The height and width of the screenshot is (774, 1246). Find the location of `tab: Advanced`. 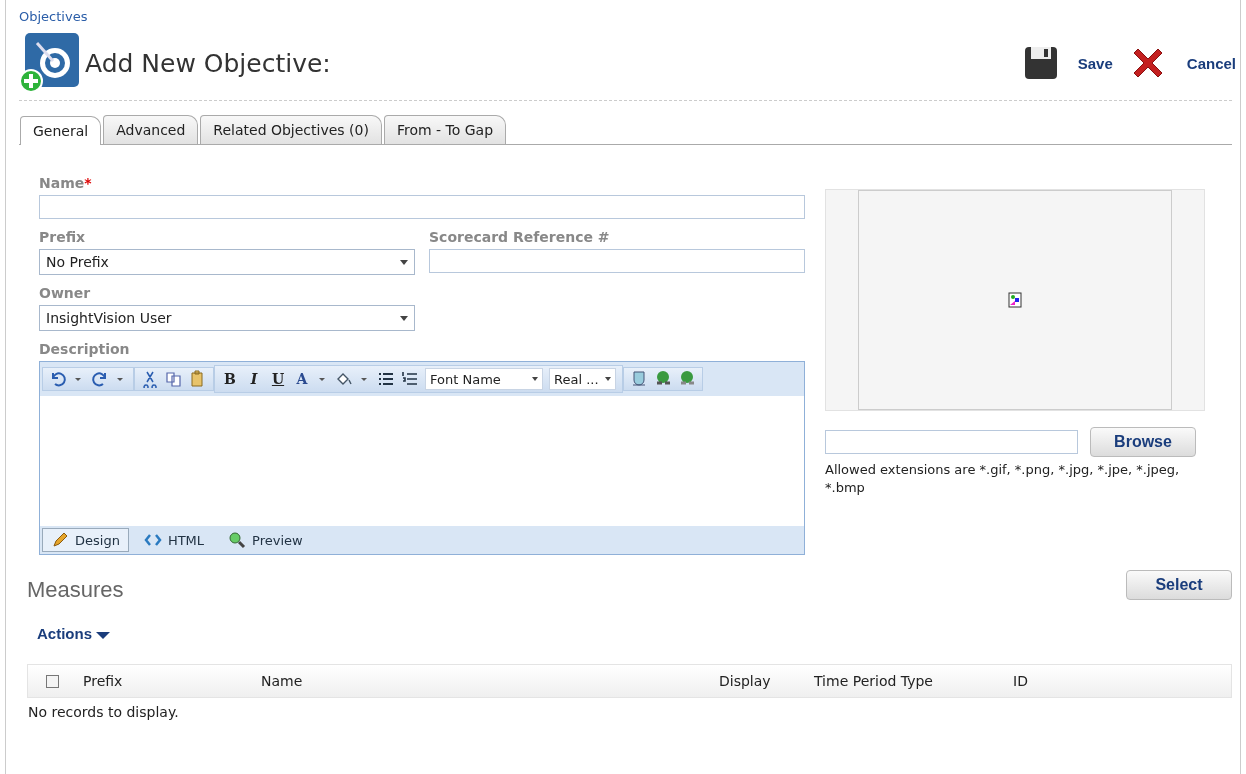

tab: Advanced is located at coordinates (151, 129).